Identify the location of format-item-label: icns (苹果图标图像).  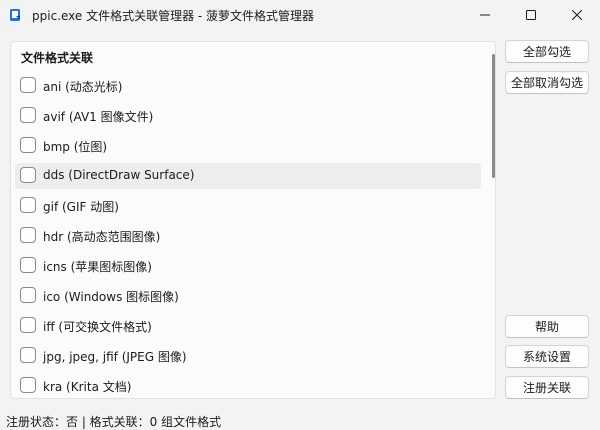
(97, 267).